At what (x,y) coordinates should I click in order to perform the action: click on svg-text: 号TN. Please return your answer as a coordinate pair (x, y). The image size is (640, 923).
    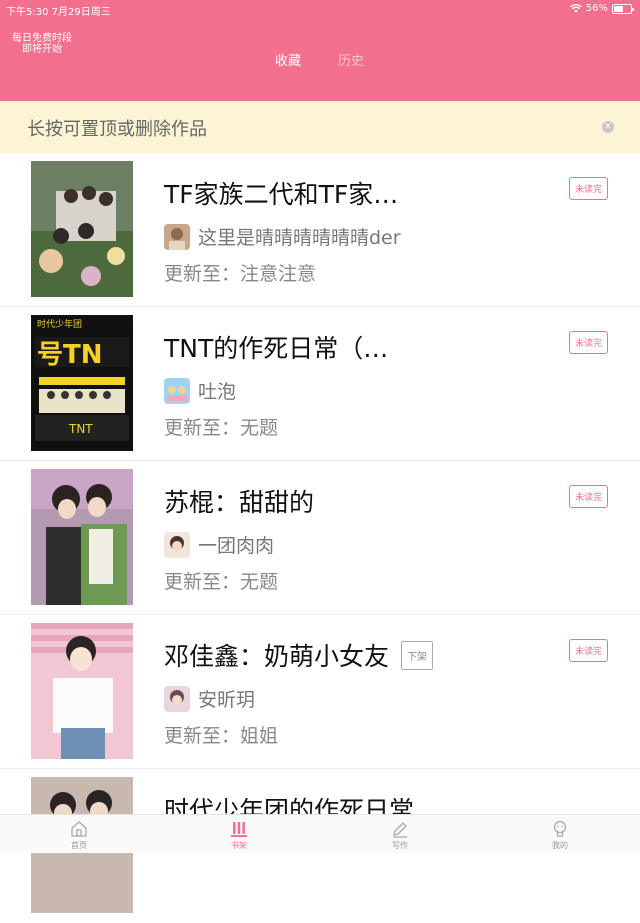
    Looking at the image, I should click on (70, 355).